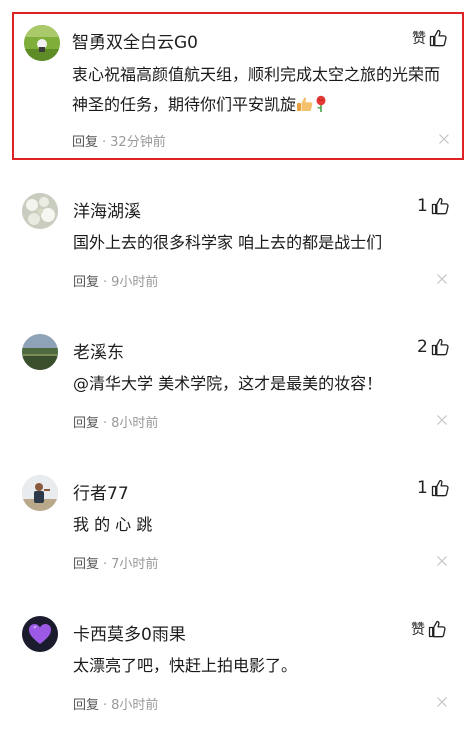 This screenshot has height=739, width=476. I want to click on thumbs-up-emoji-icon, so click(305, 104).